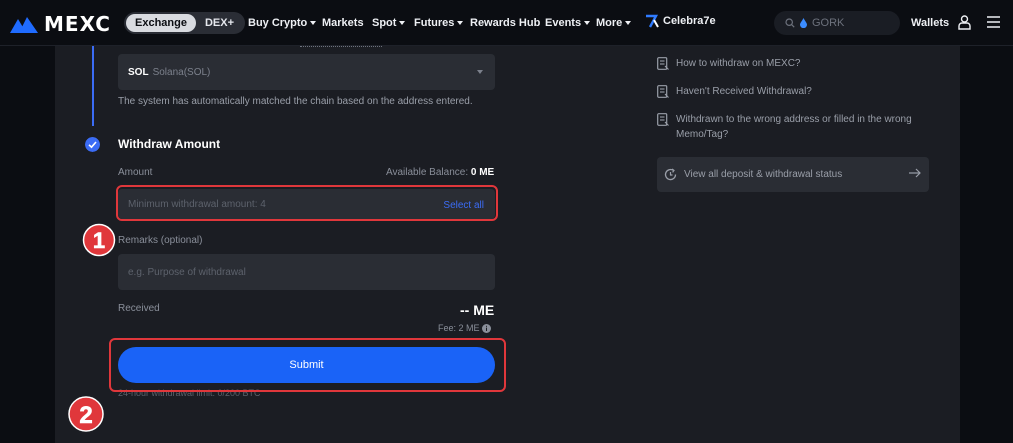 This screenshot has width=1013, height=443. Describe the element at coordinates (282, 23) in the screenshot. I see `nav-buy-crypto: Buy Crypto` at that location.